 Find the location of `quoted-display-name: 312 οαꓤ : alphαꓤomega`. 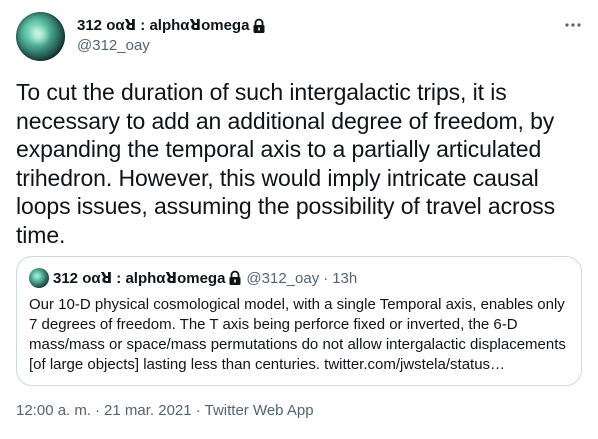

quoted-display-name: 312 οαꓤ : alphαꓤomega is located at coordinates (139, 278).